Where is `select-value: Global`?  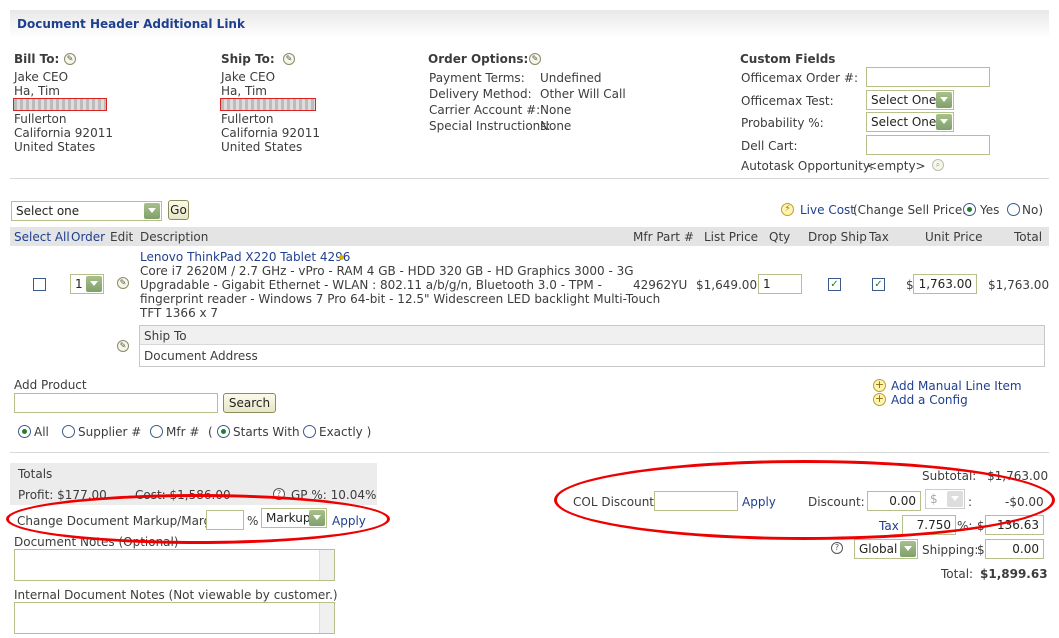 select-value: Global is located at coordinates (878, 549).